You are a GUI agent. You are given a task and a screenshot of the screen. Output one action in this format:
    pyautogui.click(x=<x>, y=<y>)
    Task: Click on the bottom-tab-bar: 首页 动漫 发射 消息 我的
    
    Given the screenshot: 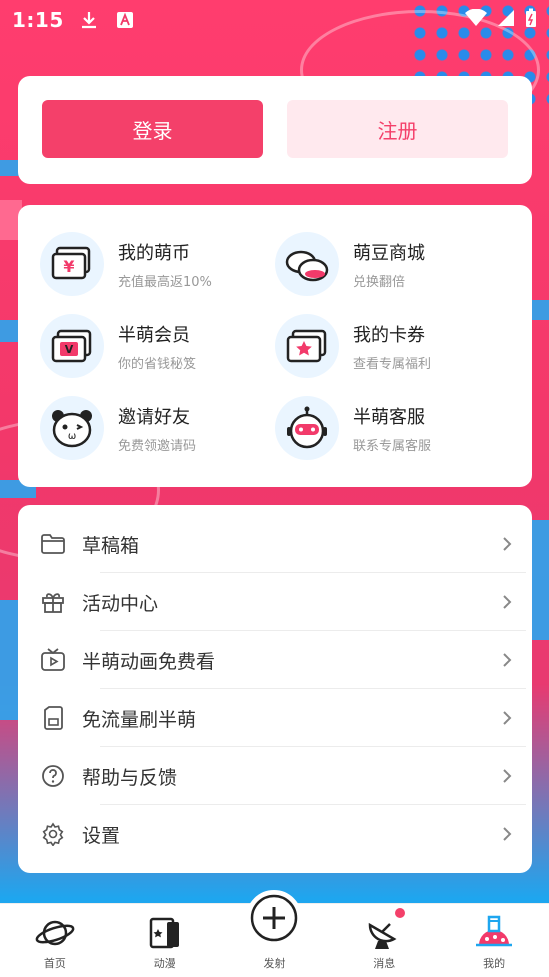 What is the action you would take?
    pyautogui.click(x=274, y=933)
    